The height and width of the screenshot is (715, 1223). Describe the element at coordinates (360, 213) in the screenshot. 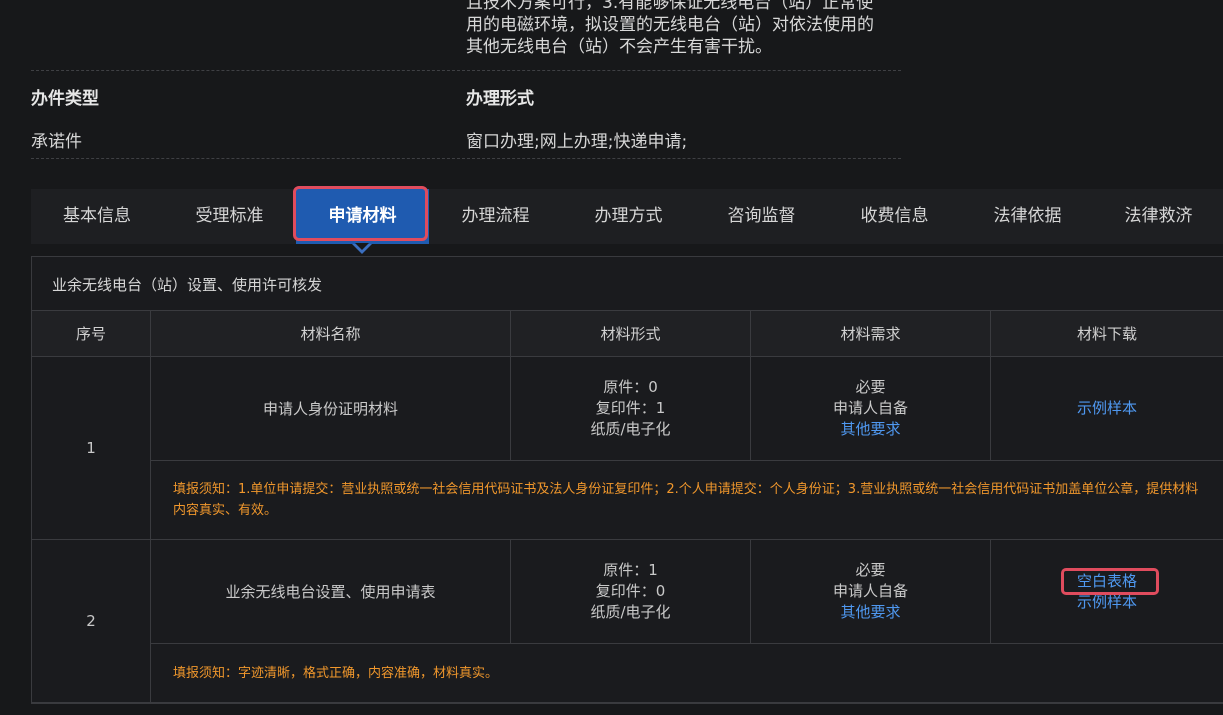

I see `tab-highlight-box` at that location.